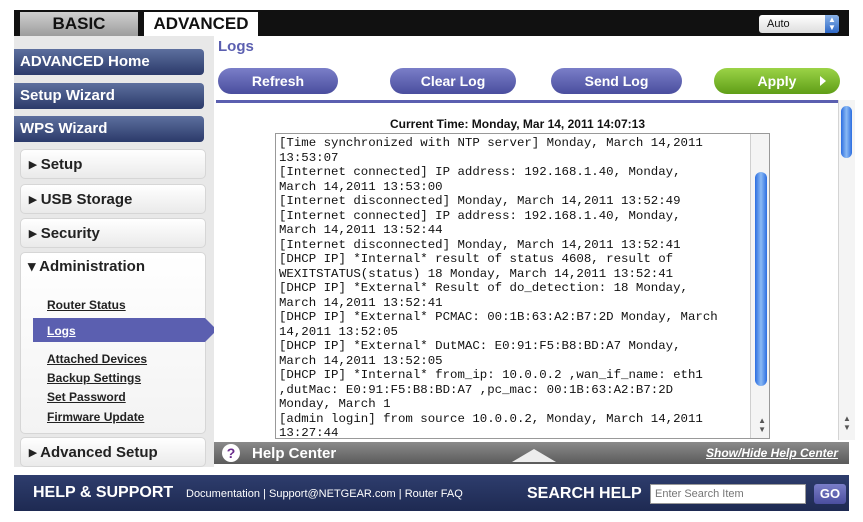 The height and width of the screenshot is (522, 863). I want to click on scroll-arrows-icon: ▲ ▼, so click(762, 425).